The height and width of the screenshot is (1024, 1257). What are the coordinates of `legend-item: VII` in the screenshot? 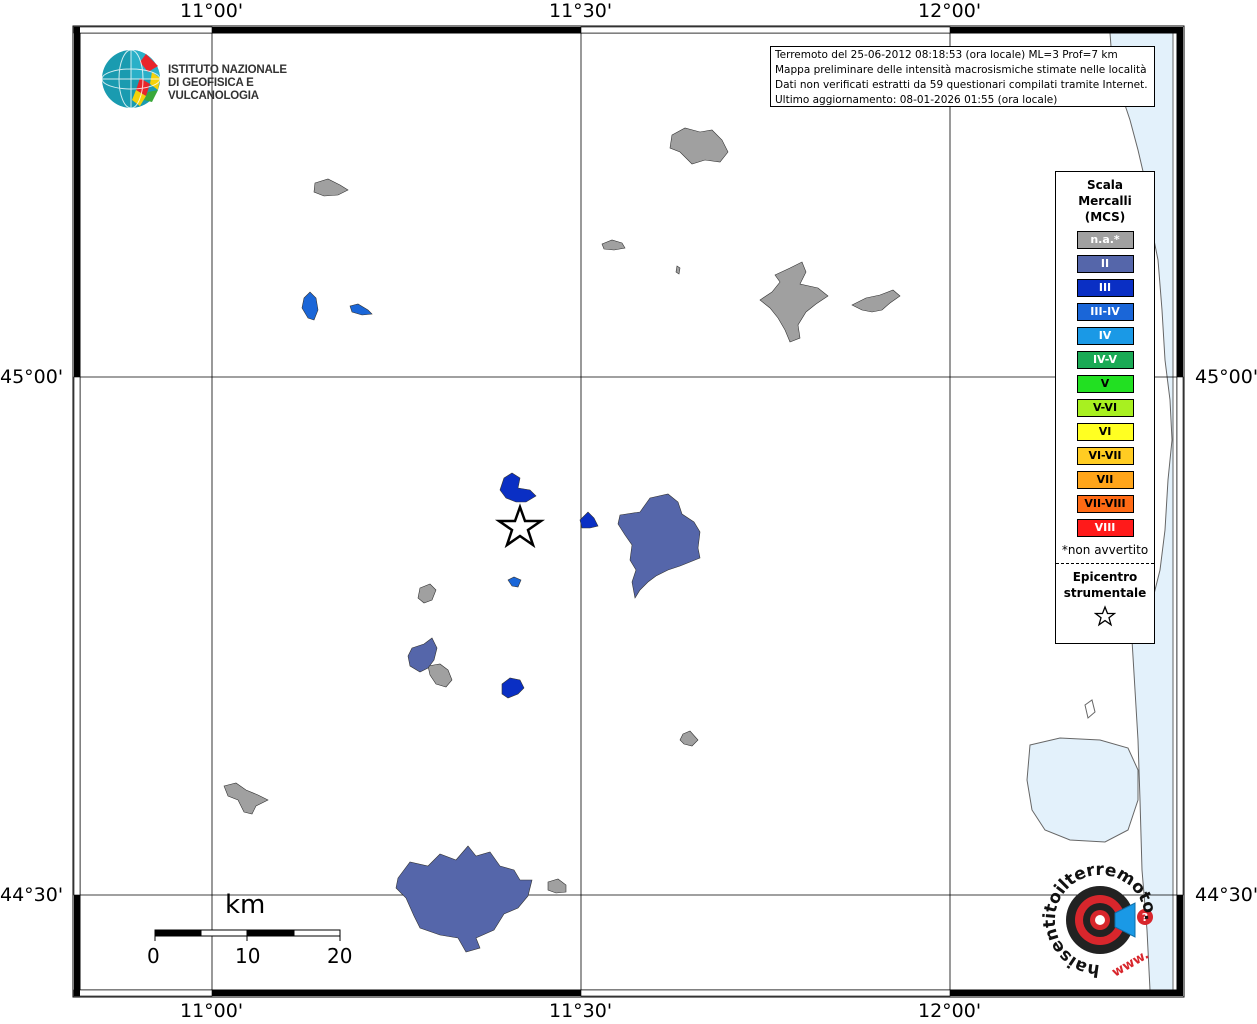 It's located at (1105, 480).